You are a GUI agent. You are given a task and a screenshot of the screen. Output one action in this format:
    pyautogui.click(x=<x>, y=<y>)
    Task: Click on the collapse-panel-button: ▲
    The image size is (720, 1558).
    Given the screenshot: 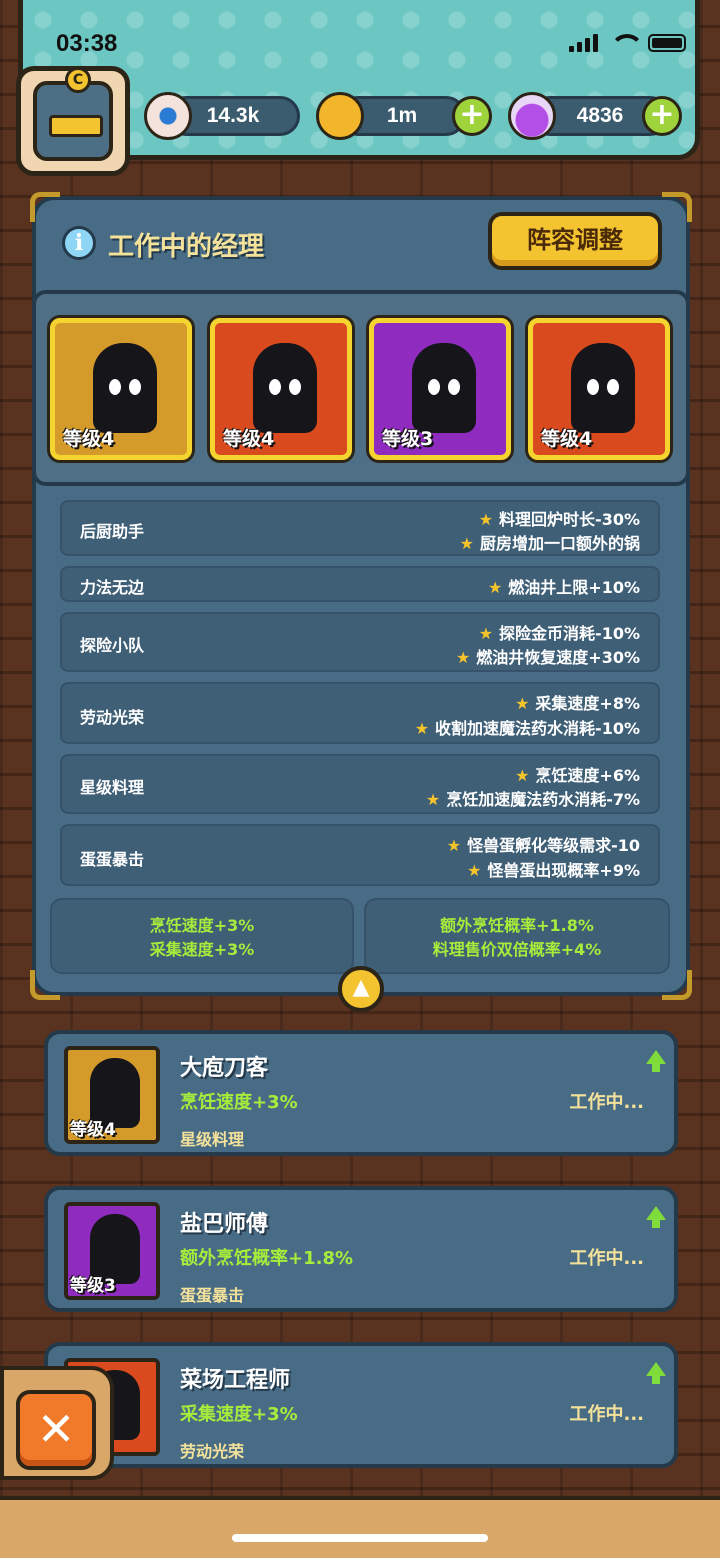 What is the action you would take?
    pyautogui.click(x=361, y=989)
    